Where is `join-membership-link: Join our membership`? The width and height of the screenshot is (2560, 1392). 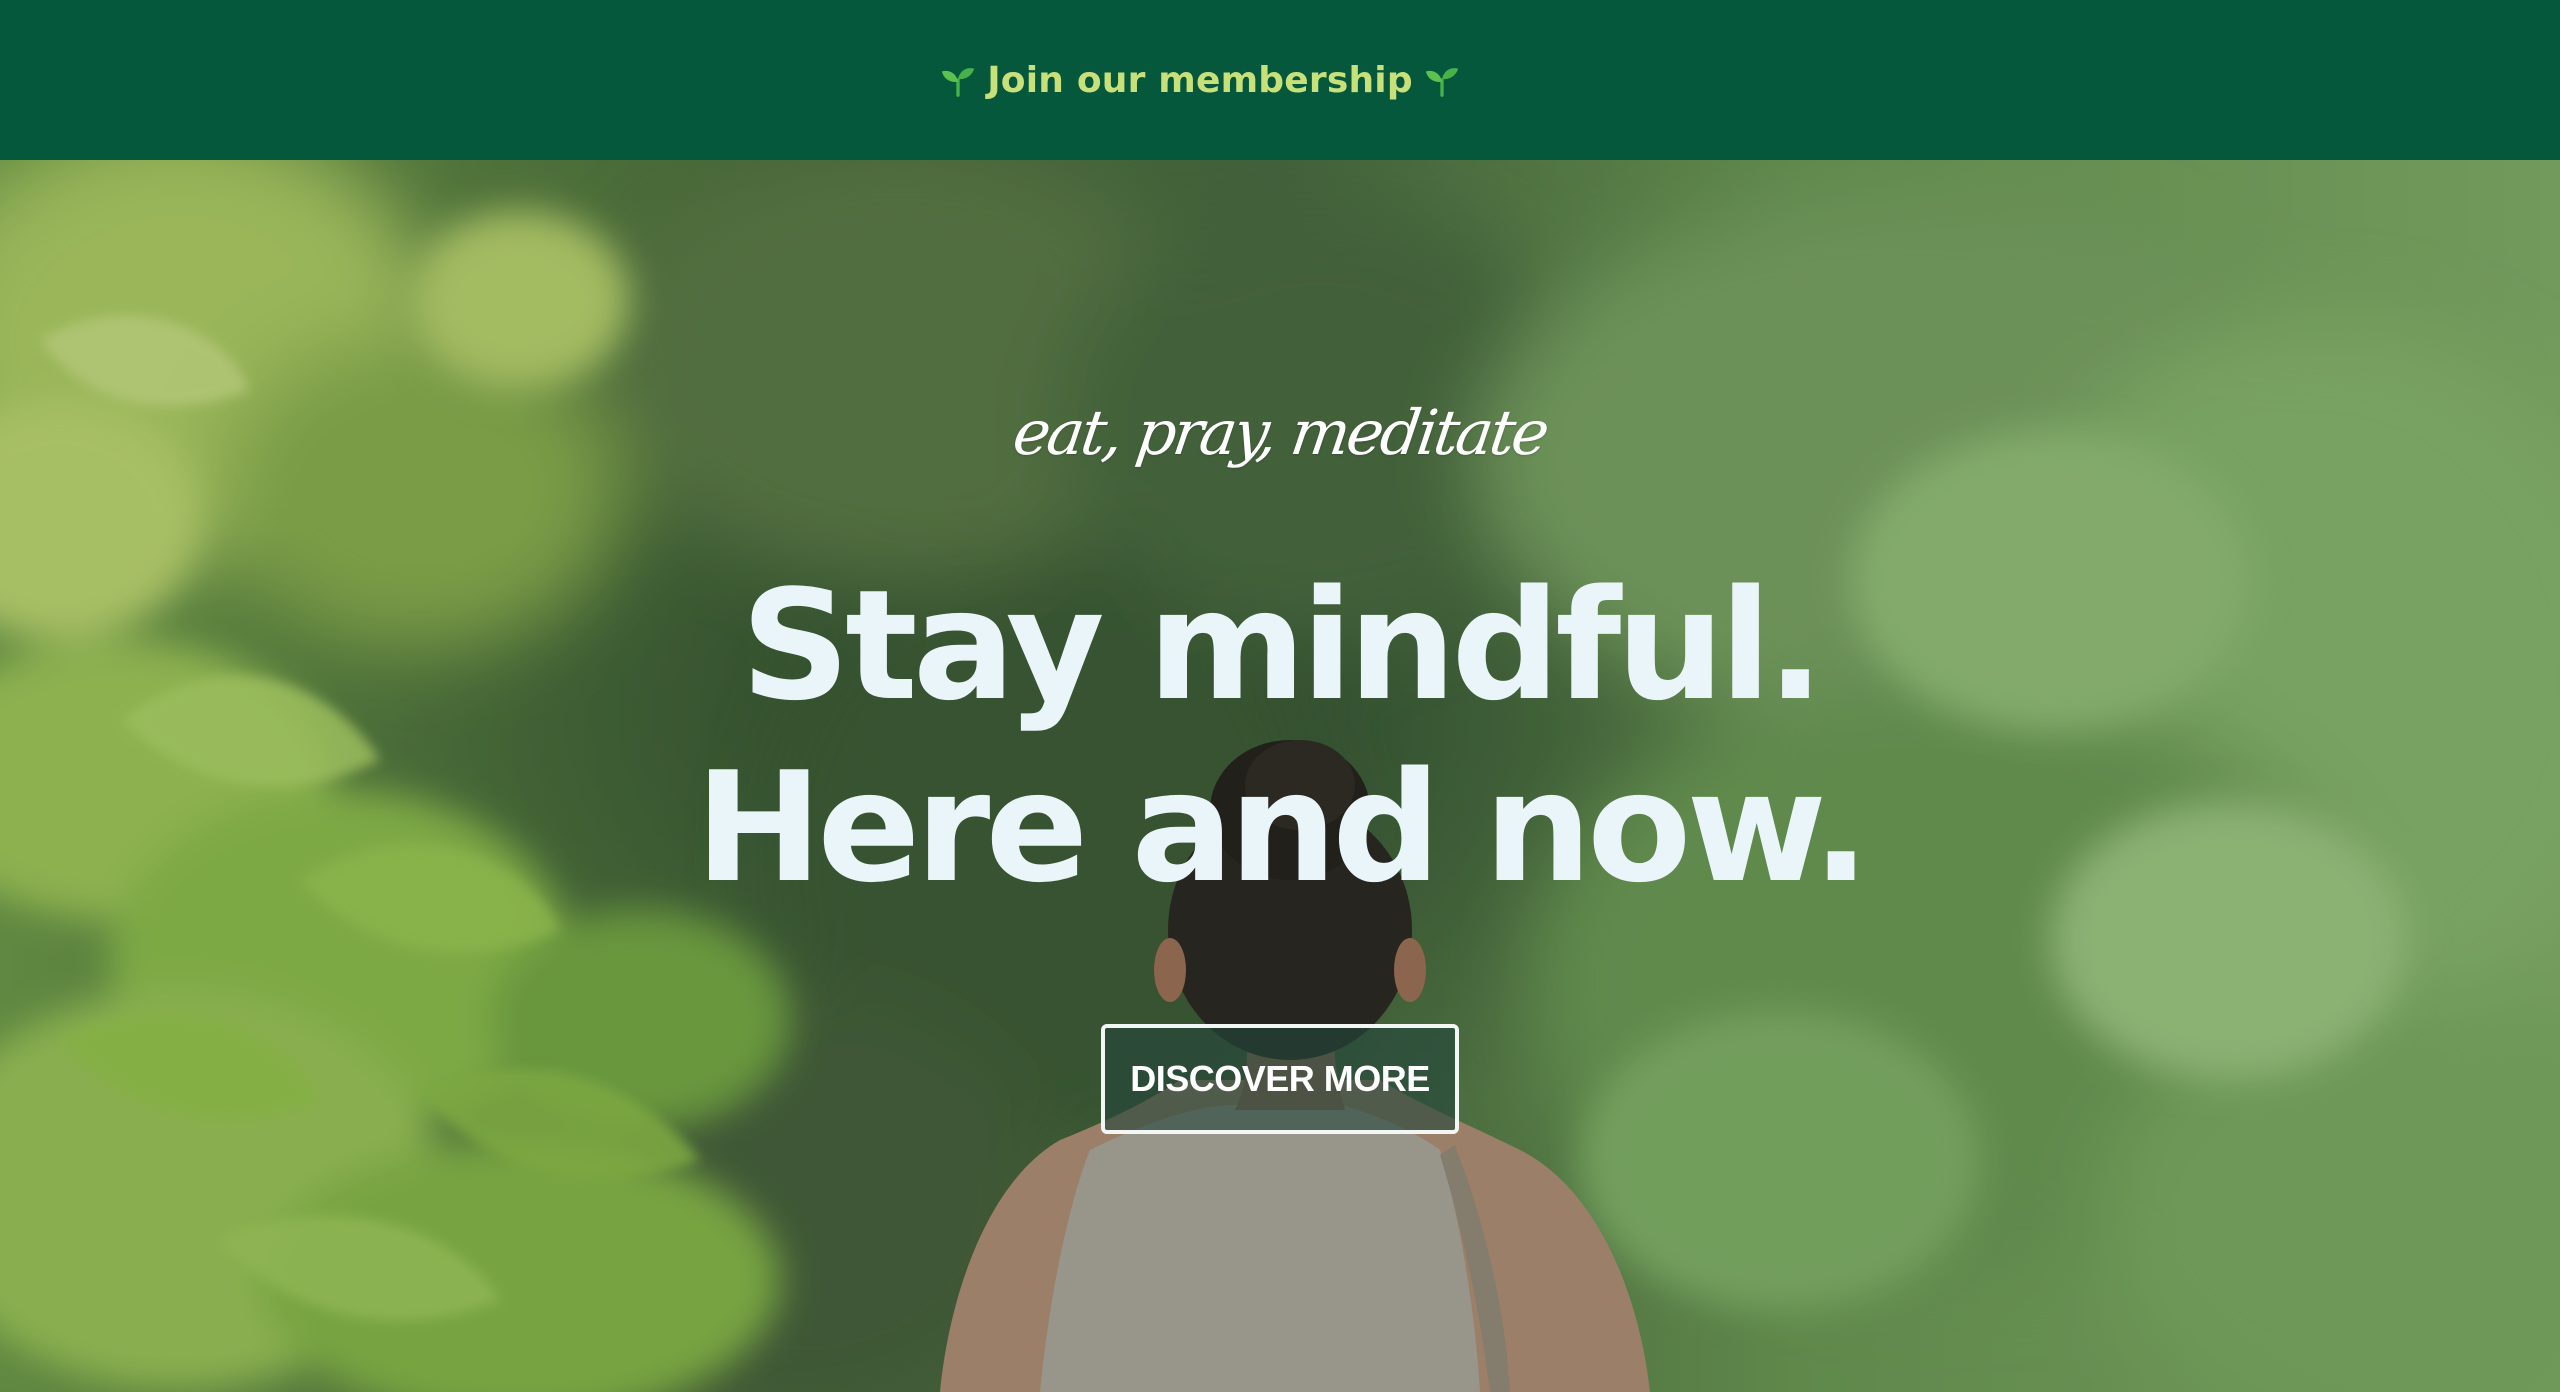 join-membership-link: Join our membership is located at coordinates (1200, 80).